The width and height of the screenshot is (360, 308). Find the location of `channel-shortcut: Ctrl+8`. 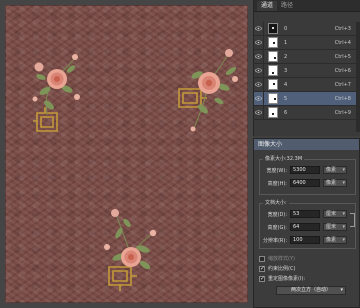

channel-shortcut: Ctrl+8 is located at coordinates (342, 98).